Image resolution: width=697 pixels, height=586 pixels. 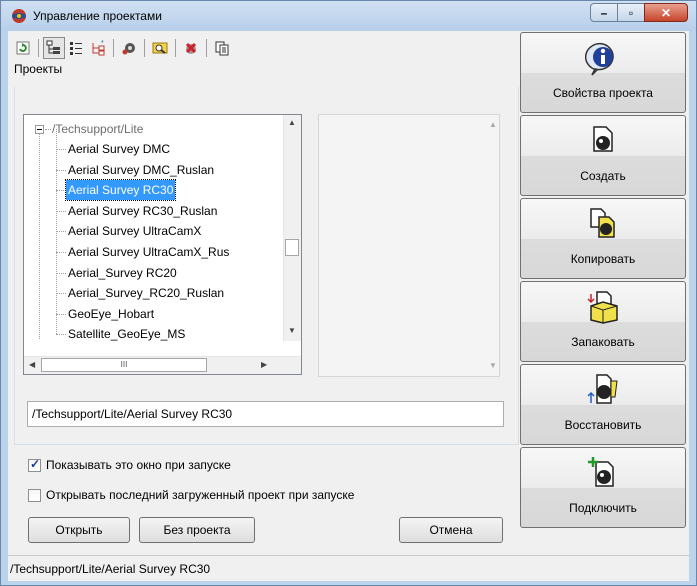 What do you see at coordinates (120, 190) in the screenshot?
I see `tree-item-label: Aerial Survey RC30` at bounding box center [120, 190].